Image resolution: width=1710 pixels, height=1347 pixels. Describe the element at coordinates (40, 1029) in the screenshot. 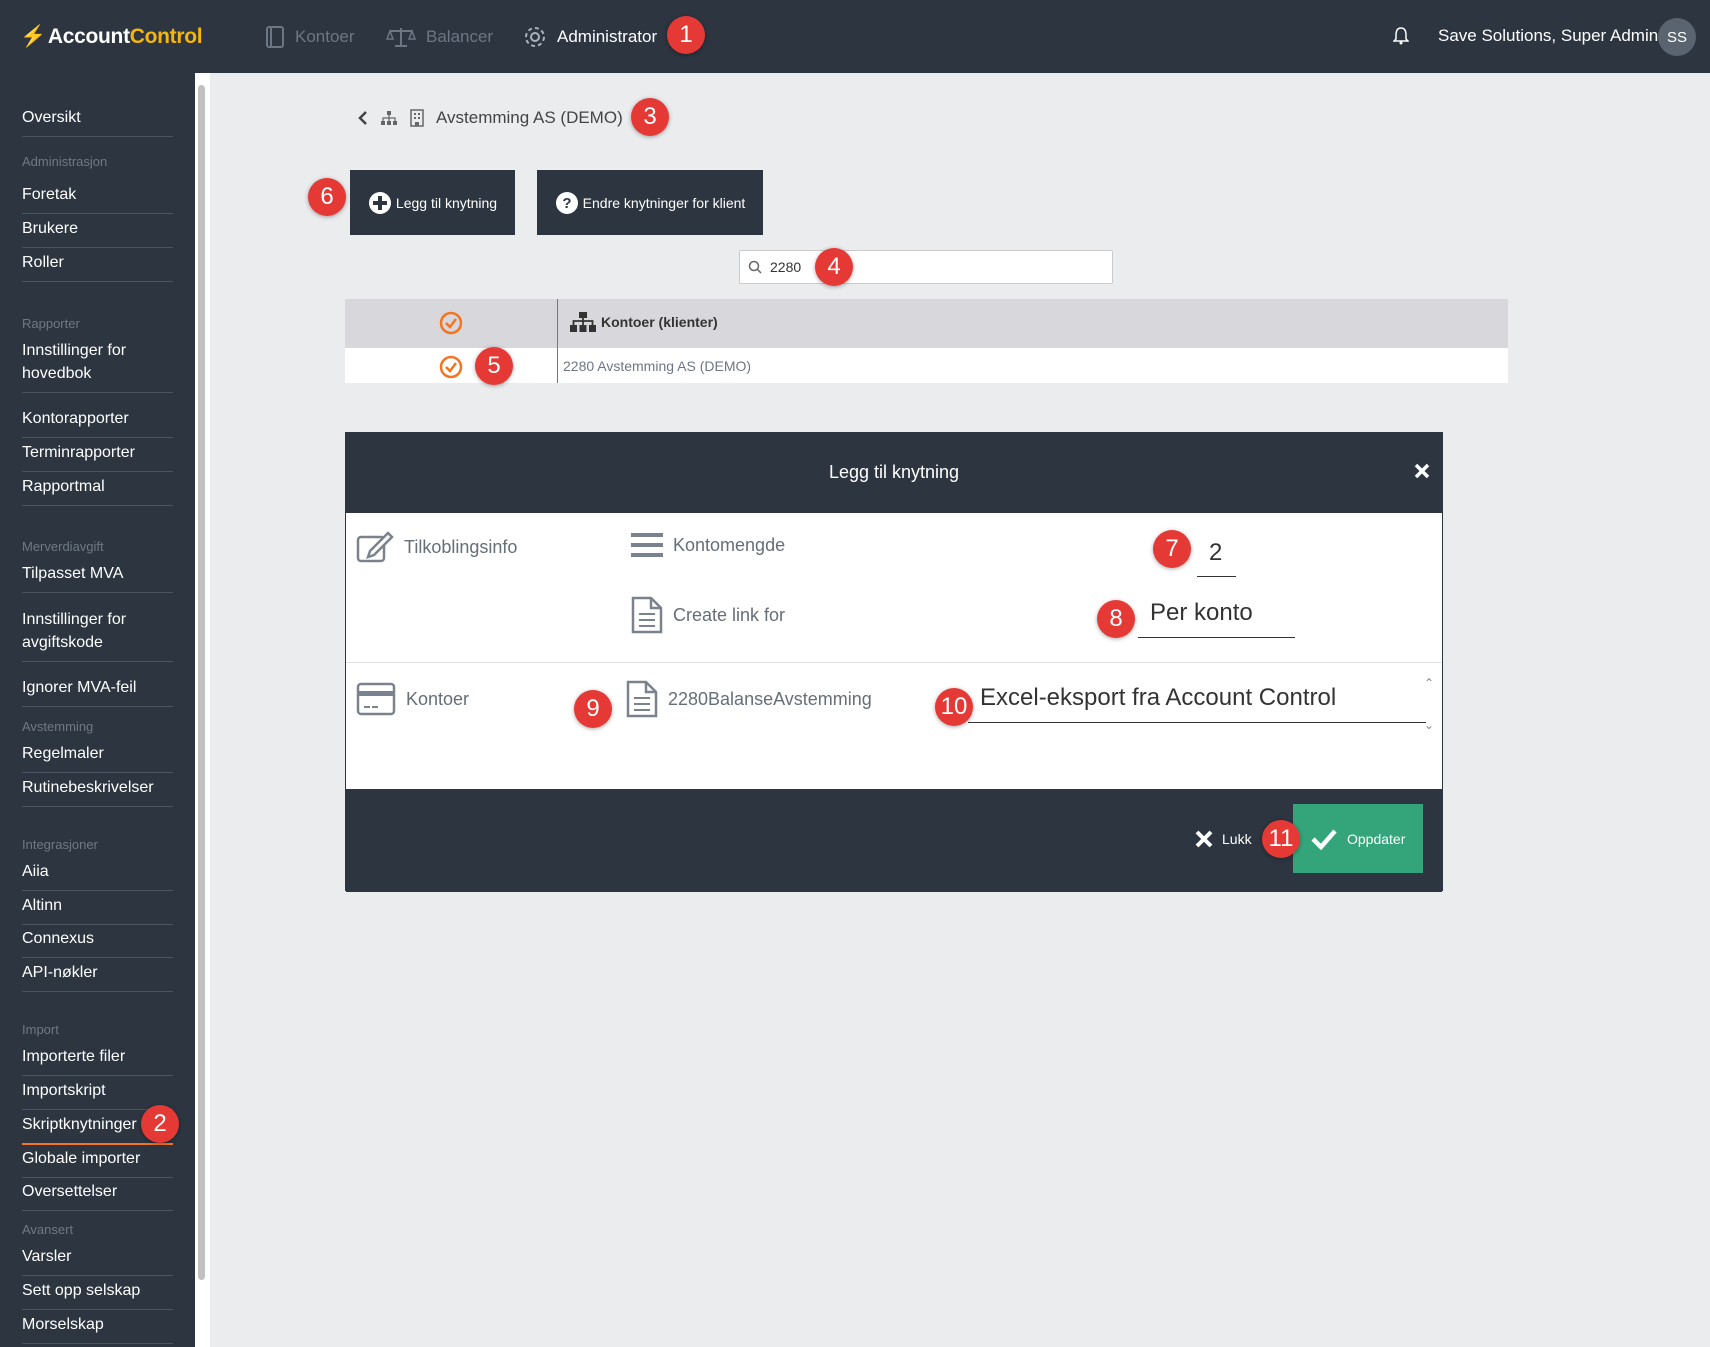

I see `sidebar-group-title: Import` at that location.